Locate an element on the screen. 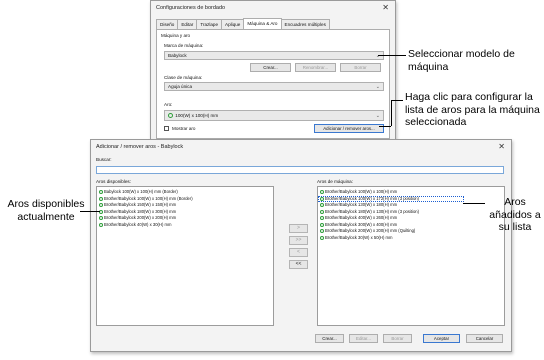 The height and width of the screenshot is (360, 544). add-all-button: >> is located at coordinates (298, 240).